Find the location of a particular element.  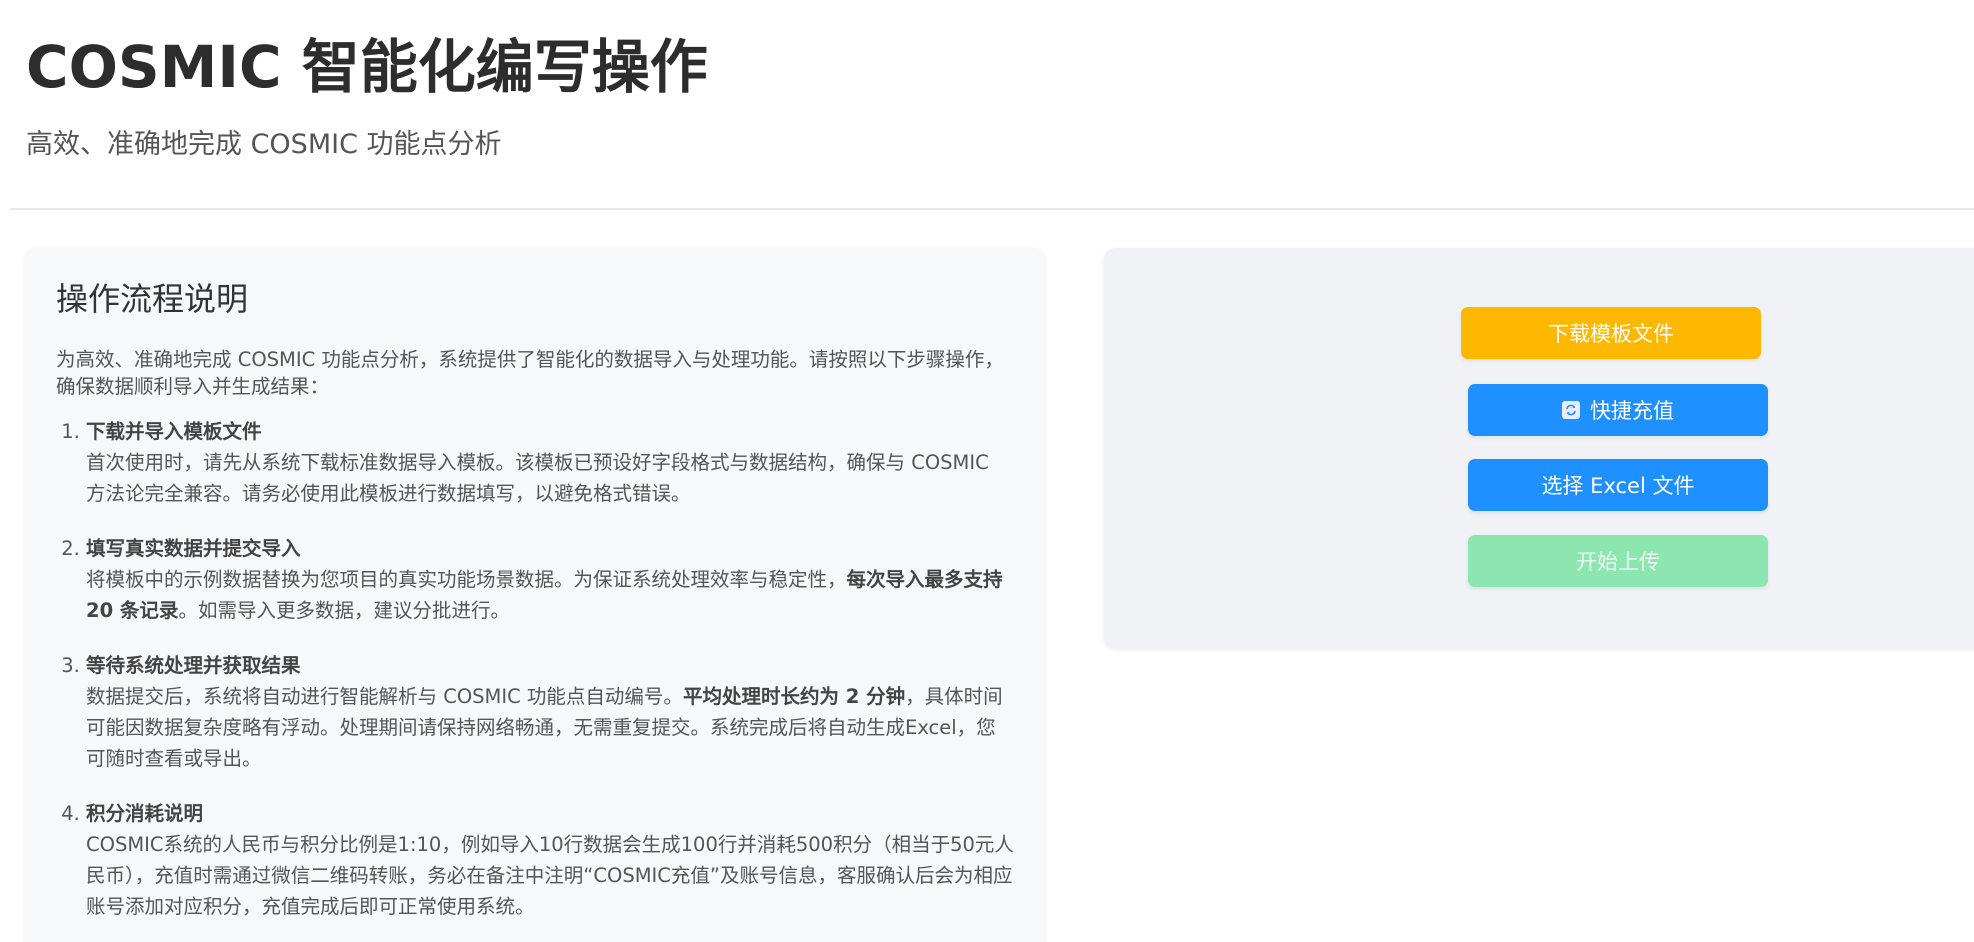

start-upload-button: 开始上传 is located at coordinates (1618, 561).